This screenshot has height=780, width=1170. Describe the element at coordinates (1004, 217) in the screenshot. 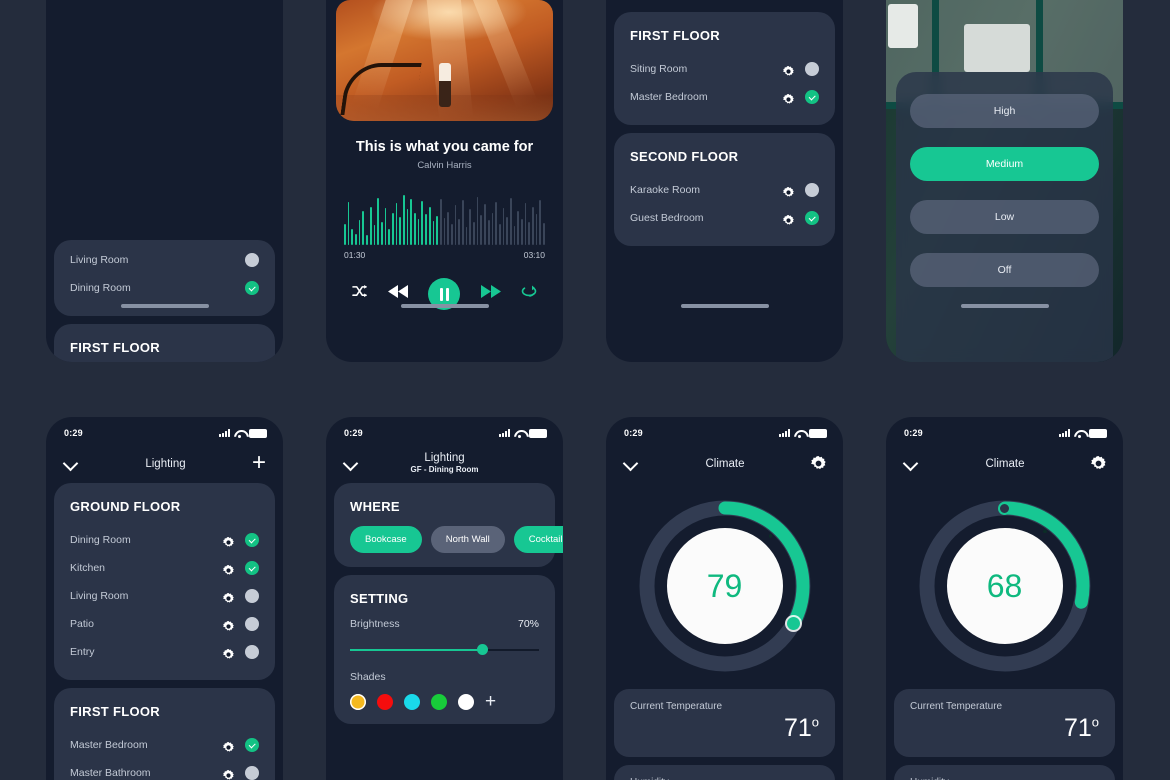

I see `fan-option-low: Low` at that location.